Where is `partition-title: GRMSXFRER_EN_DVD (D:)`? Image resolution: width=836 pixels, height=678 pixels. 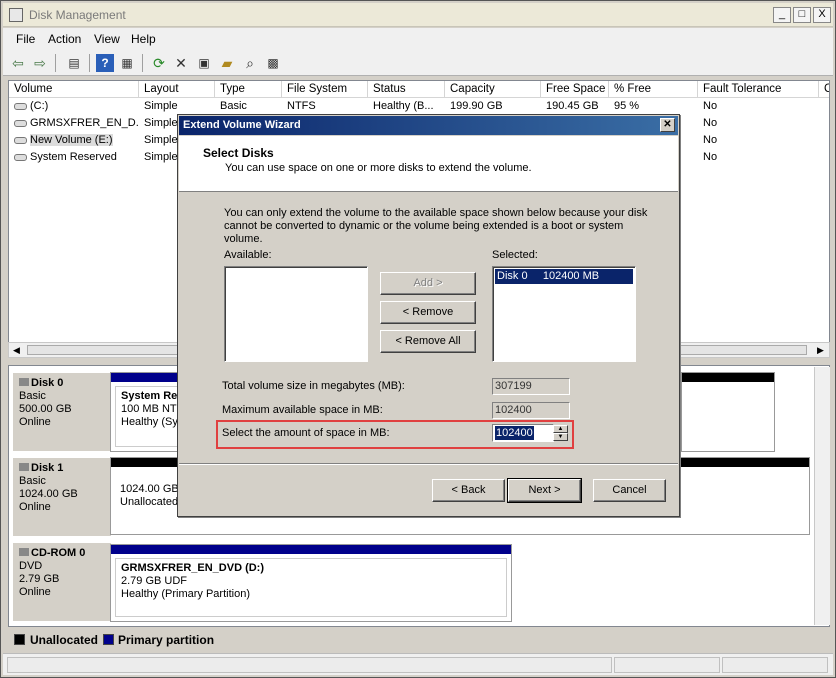
partition-title: GRMSXFRER_EN_DVD (D:) is located at coordinates (193, 568).